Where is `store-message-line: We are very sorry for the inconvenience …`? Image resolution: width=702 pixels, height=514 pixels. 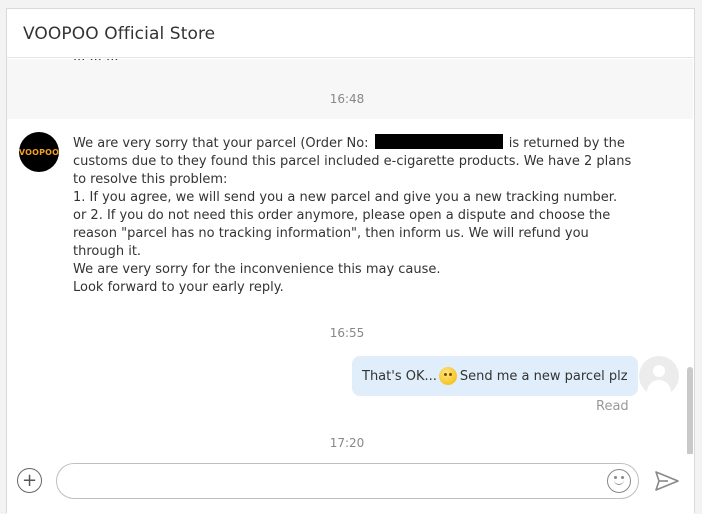
store-message-line: We are very sorry for the inconvenience … is located at coordinates (257, 269).